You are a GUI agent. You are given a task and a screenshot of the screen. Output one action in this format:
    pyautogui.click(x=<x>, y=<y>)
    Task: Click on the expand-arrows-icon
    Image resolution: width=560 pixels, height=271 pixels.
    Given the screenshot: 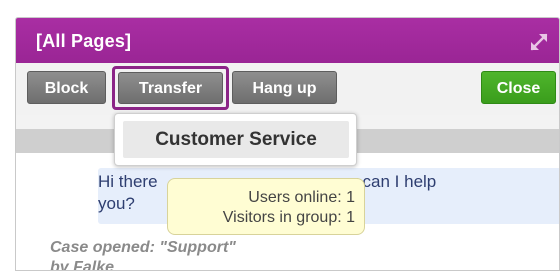 What is the action you would take?
    pyautogui.click(x=539, y=42)
    